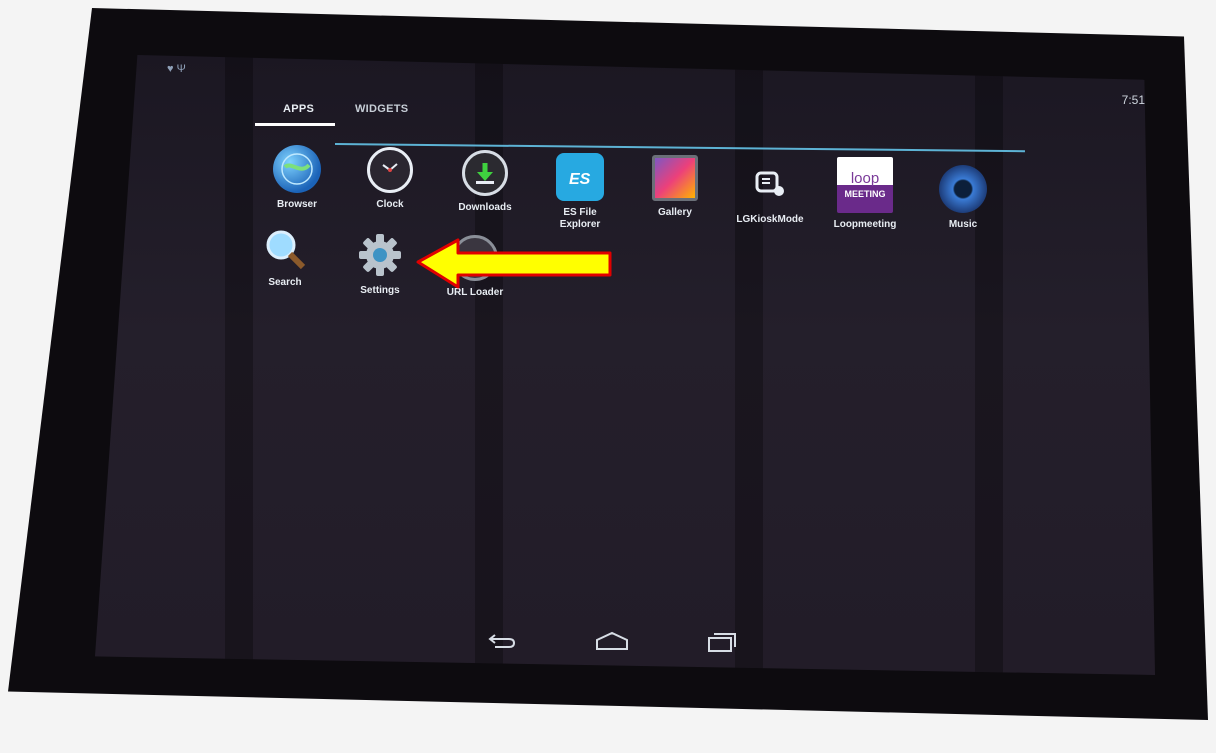 This screenshot has width=1216, height=753. What do you see at coordinates (485, 207) in the screenshot?
I see `app-label: Downloads` at bounding box center [485, 207].